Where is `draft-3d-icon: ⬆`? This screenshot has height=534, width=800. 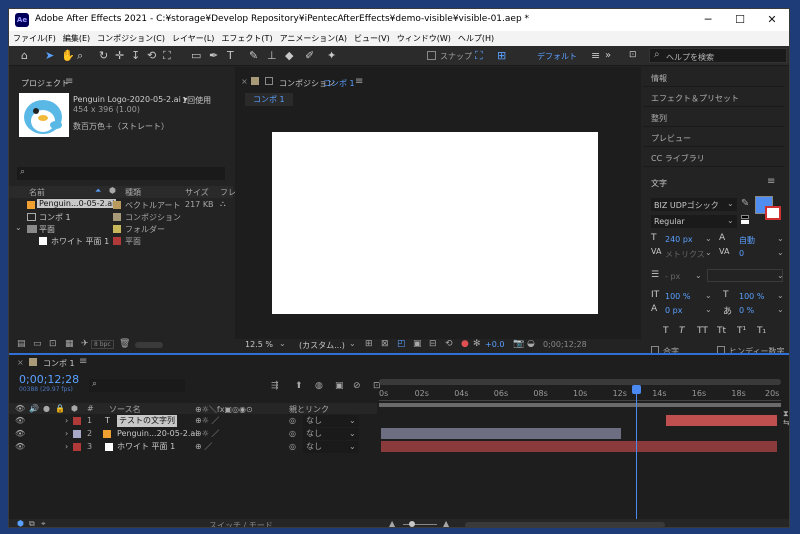 draft-3d-icon: ⬆ is located at coordinates (299, 386).